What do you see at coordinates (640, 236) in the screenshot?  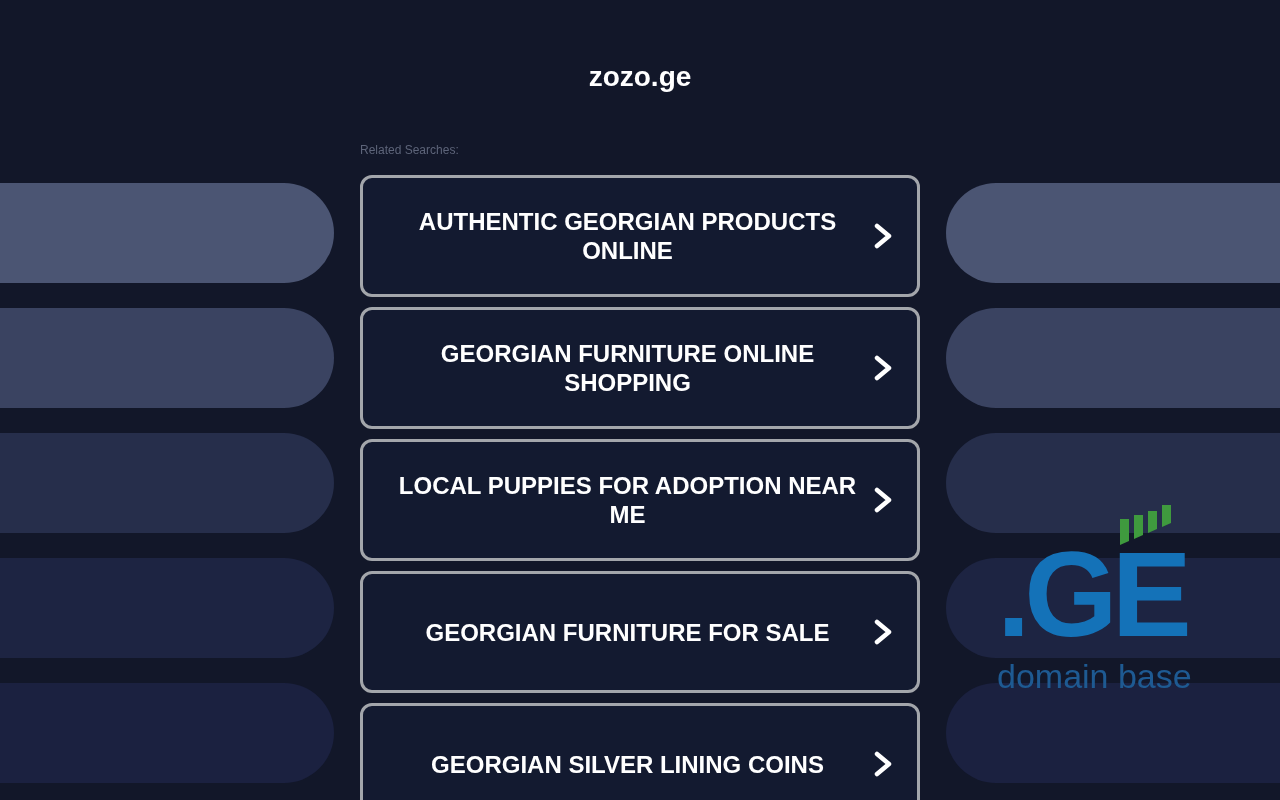 I see `related-search-button: AUTHENTIC GEORGIAN PRODUCTS ONLINE` at bounding box center [640, 236].